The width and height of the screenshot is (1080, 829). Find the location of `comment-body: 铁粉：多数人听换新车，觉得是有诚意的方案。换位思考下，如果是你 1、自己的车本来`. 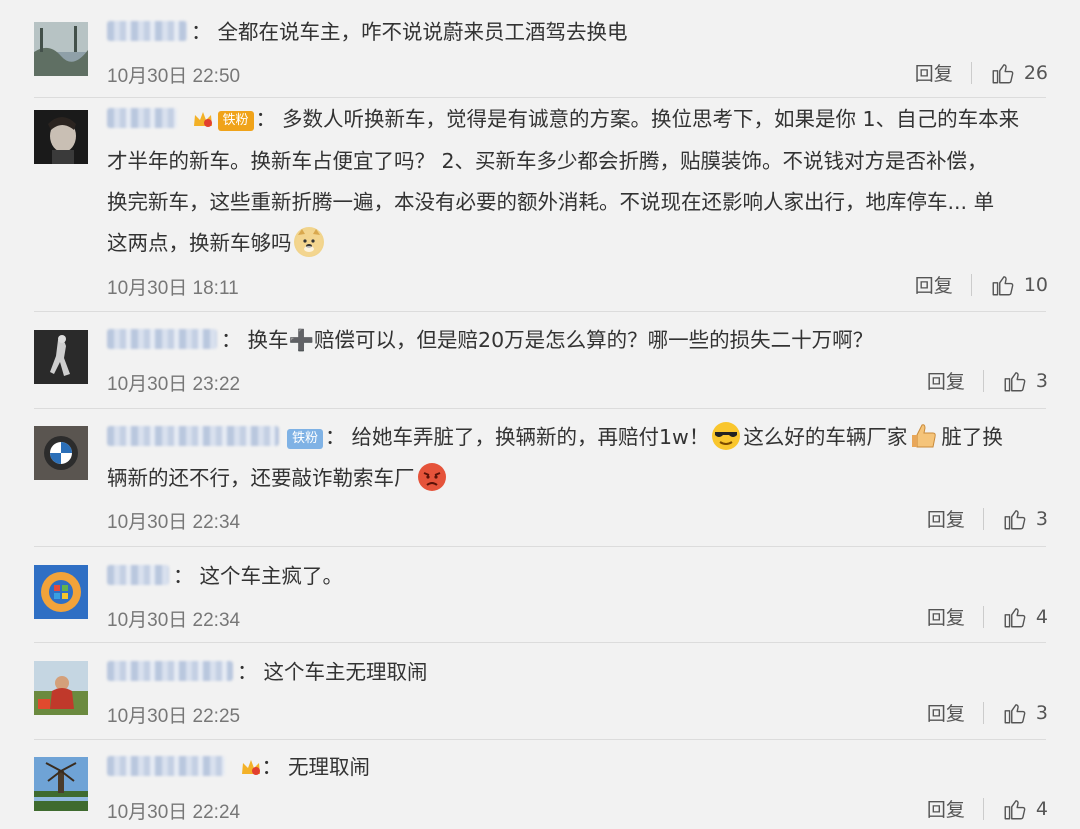

comment-body: 铁粉：多数人听换新车，觉得是有诚意的方案。换位思考下，如果是你 1、自己的车本来 is located at coordinates (578, 120).